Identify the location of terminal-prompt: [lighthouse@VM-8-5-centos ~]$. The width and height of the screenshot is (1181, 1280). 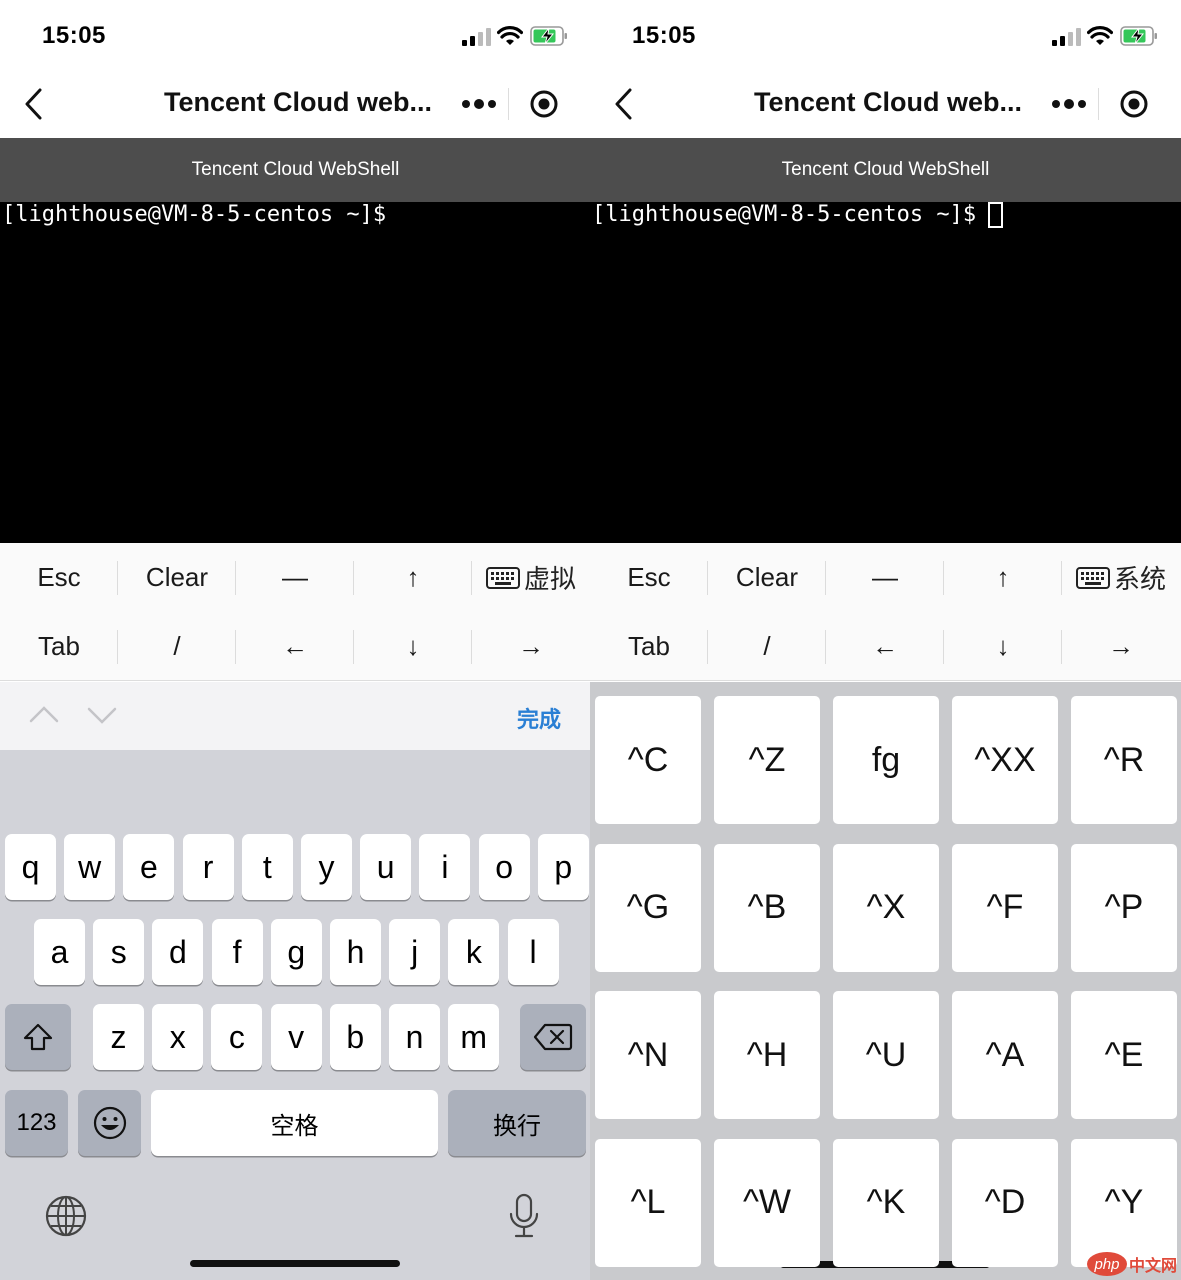
(798, 215).